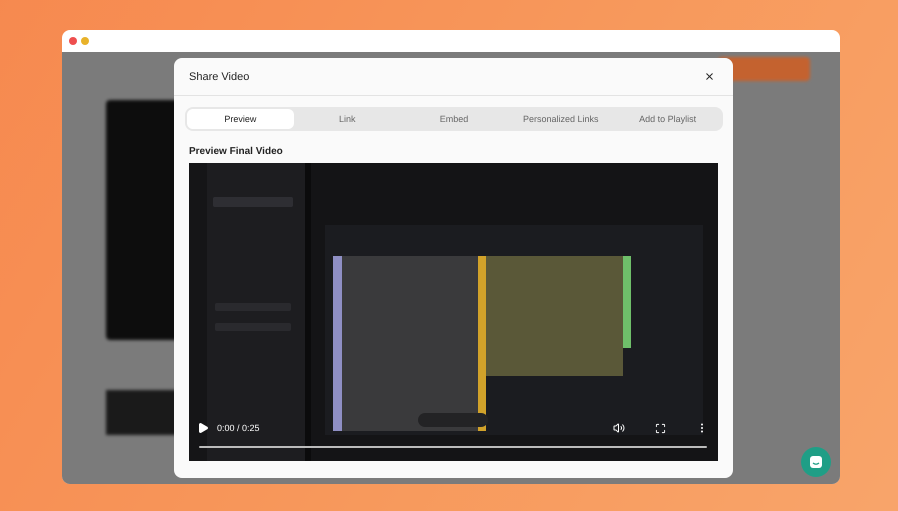 This screenshot has width=898, height=511. Describe the element at coordinates (709, 76) in the screenshot. I see `close-button` at that location.